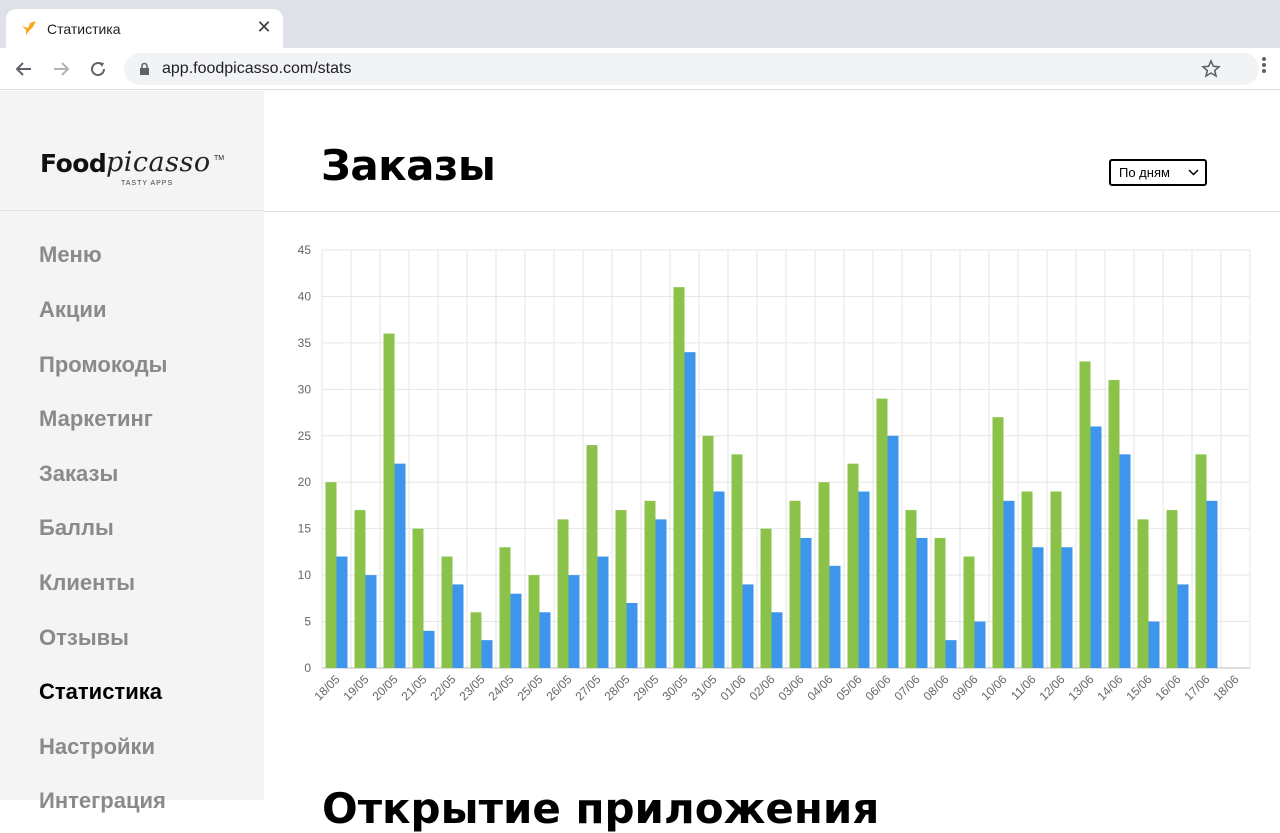 This screenshot has width=1280, height=833. Describe the element at coordinates (78, 474) in the screenshot. I see `sidebar-item-orders: Заказы` at that location.